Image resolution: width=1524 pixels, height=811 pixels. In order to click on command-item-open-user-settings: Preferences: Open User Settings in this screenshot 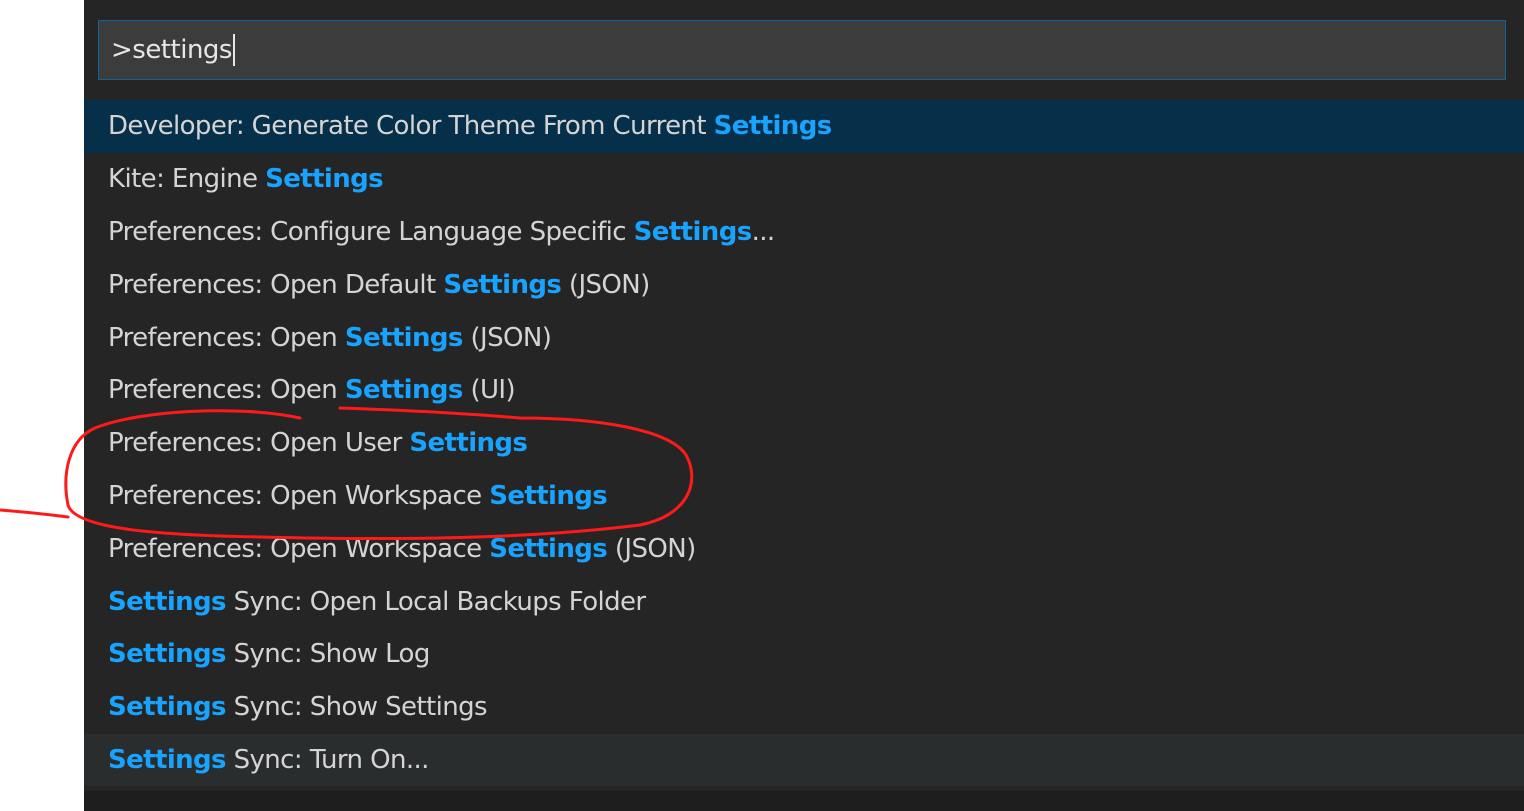, I will do `click(804, 443)`.